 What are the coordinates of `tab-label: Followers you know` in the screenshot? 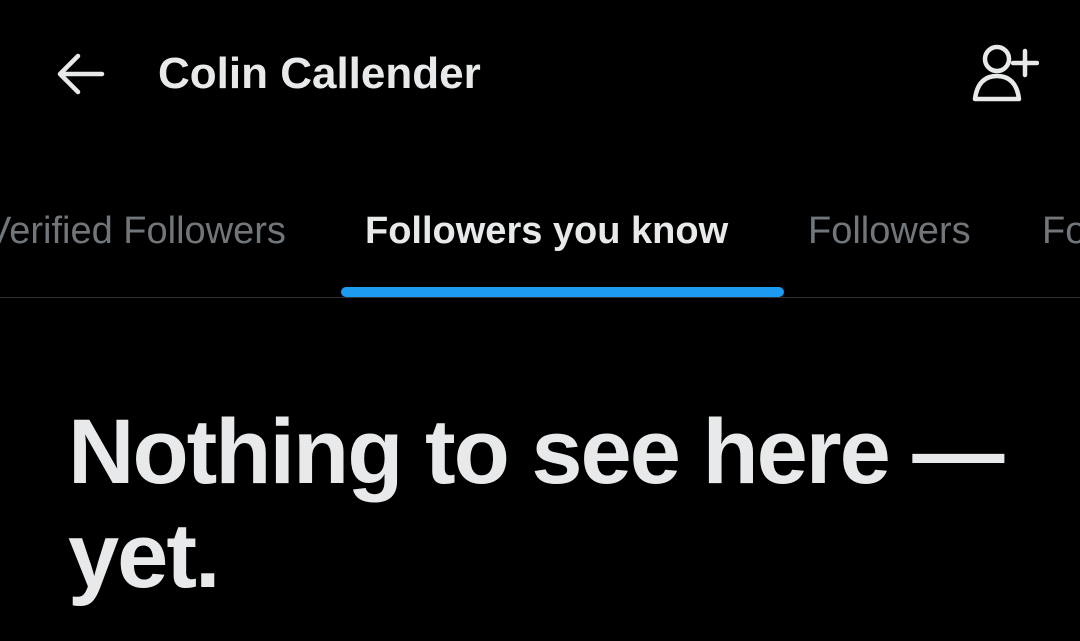 It's located at (547, 231).